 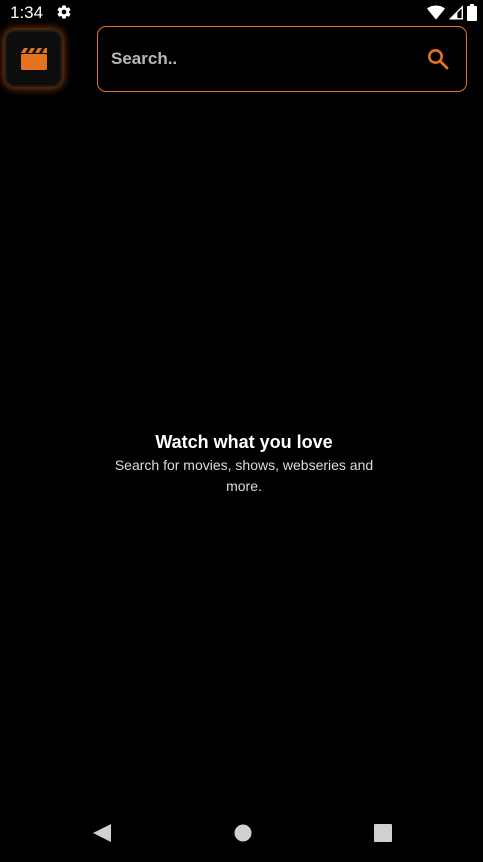 I want to click on status-bar: 1:34, so click(x=241, y=13).